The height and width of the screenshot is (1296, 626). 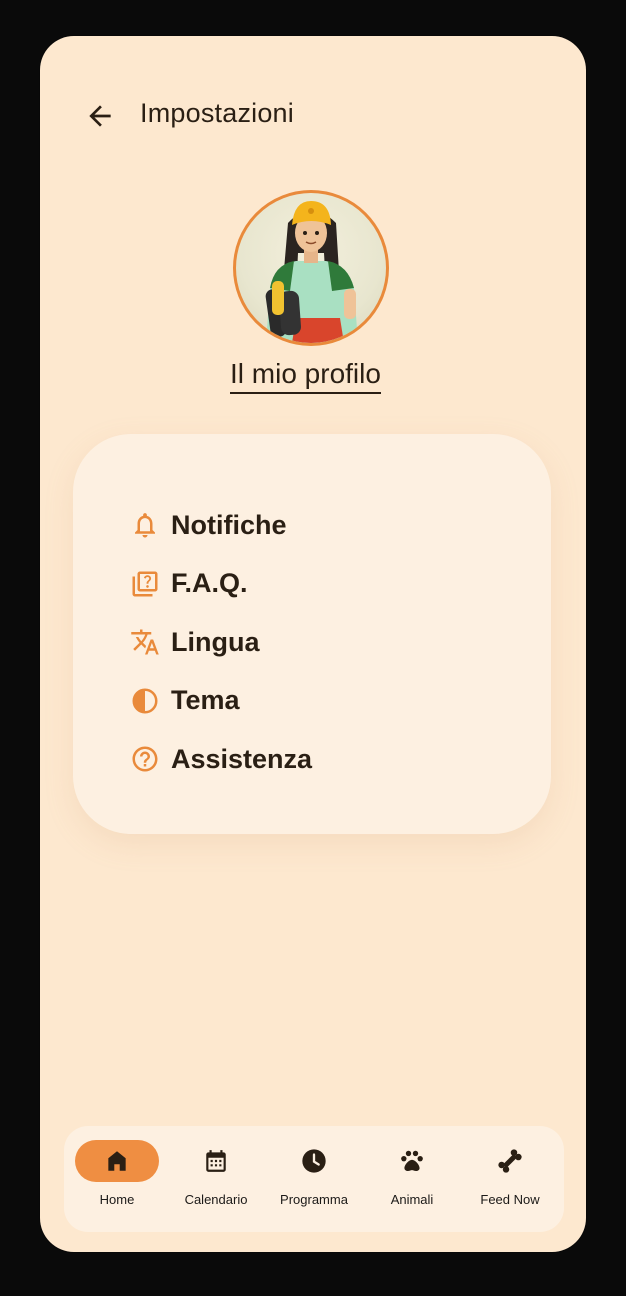 What do you see at coordinates (145, 584) in the screenshot?
I see `faq-icon` at bounding box center [145, 584].